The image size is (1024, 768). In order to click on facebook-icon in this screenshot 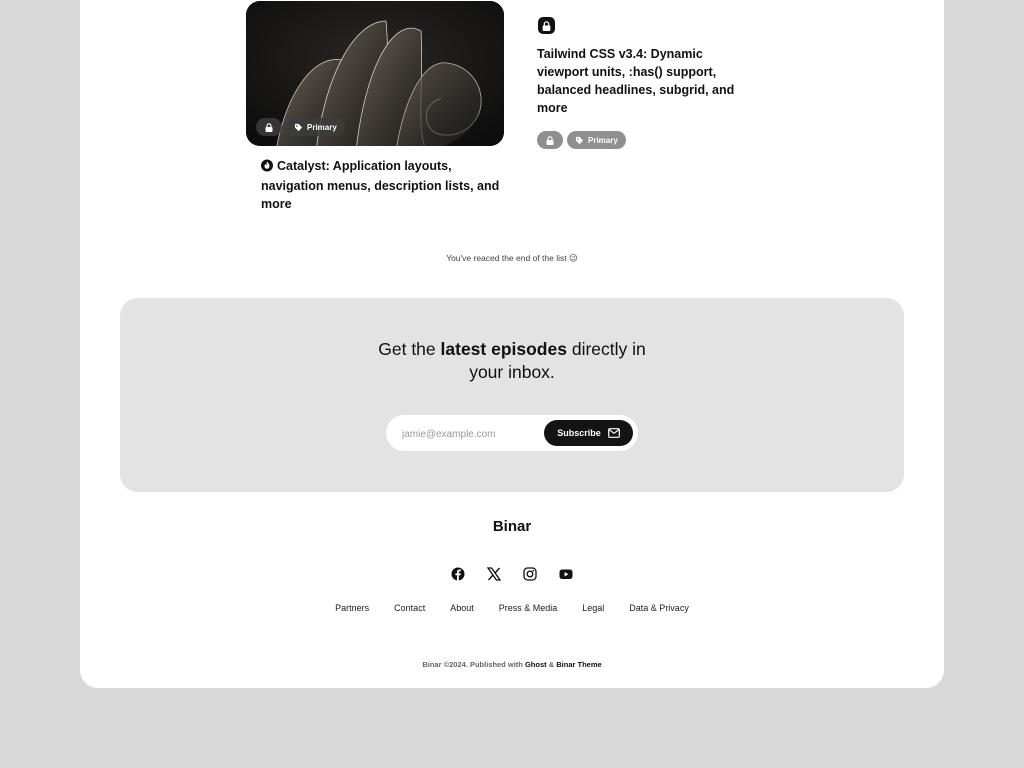, I will do `click(458, 574)`.